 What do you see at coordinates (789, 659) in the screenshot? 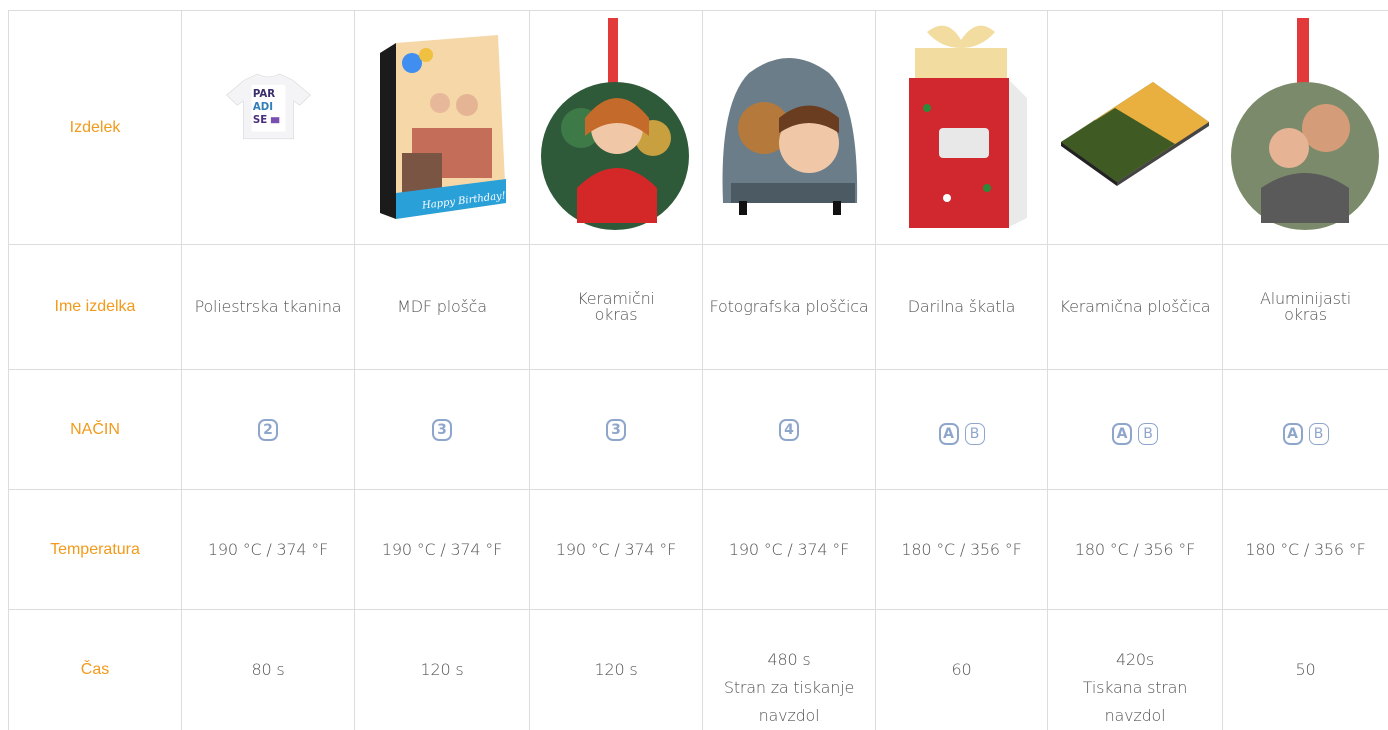
I see `time-line: 480 s` at bounding box center [789, 659].